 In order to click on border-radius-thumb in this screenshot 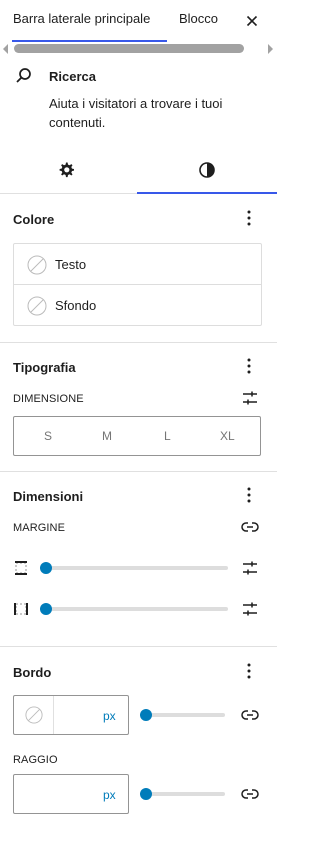, I will do `click(146, 794)`.